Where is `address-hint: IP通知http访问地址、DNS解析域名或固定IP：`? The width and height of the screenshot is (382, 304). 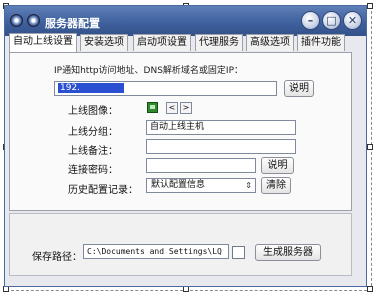 address-hint: IP通知http访问地址、DNS解析域名或固定IP： is located at coordinates (149, 71).